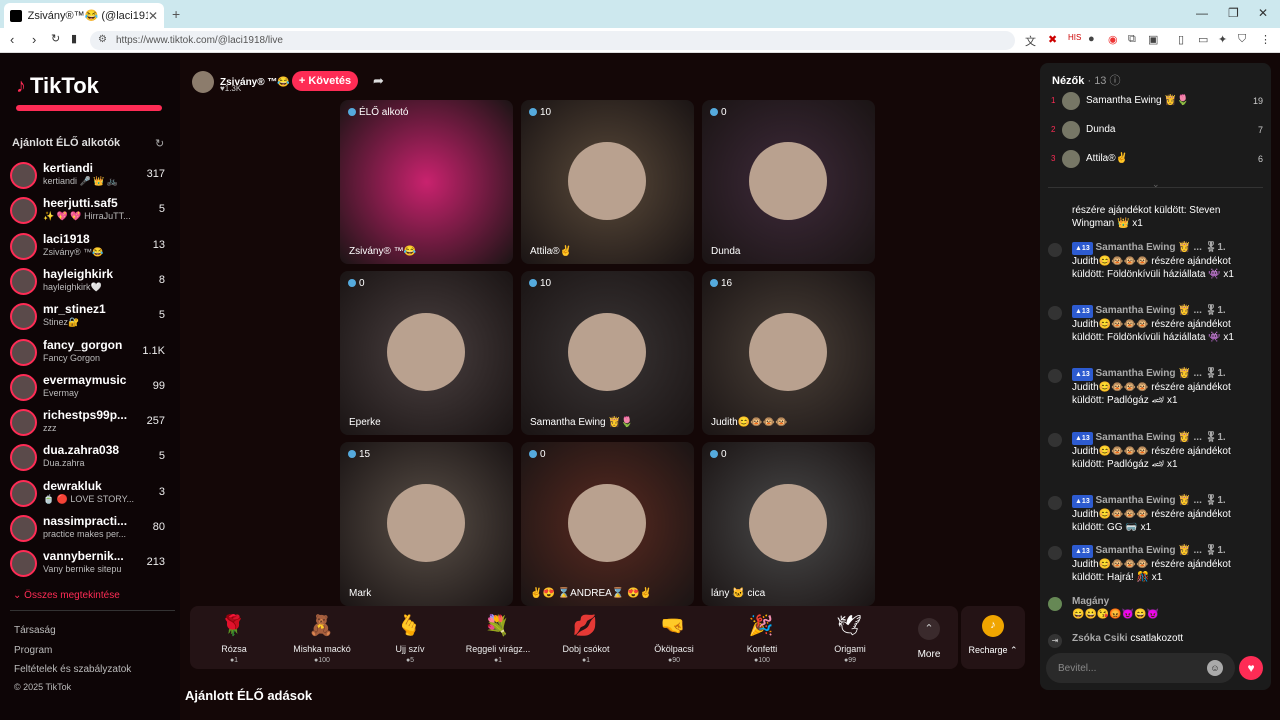 This screenshot has width=1280, height=720. I want to click on creator-row: kertiandi kertiandi 🎤 👑 🚲 317, so click(92, 175).